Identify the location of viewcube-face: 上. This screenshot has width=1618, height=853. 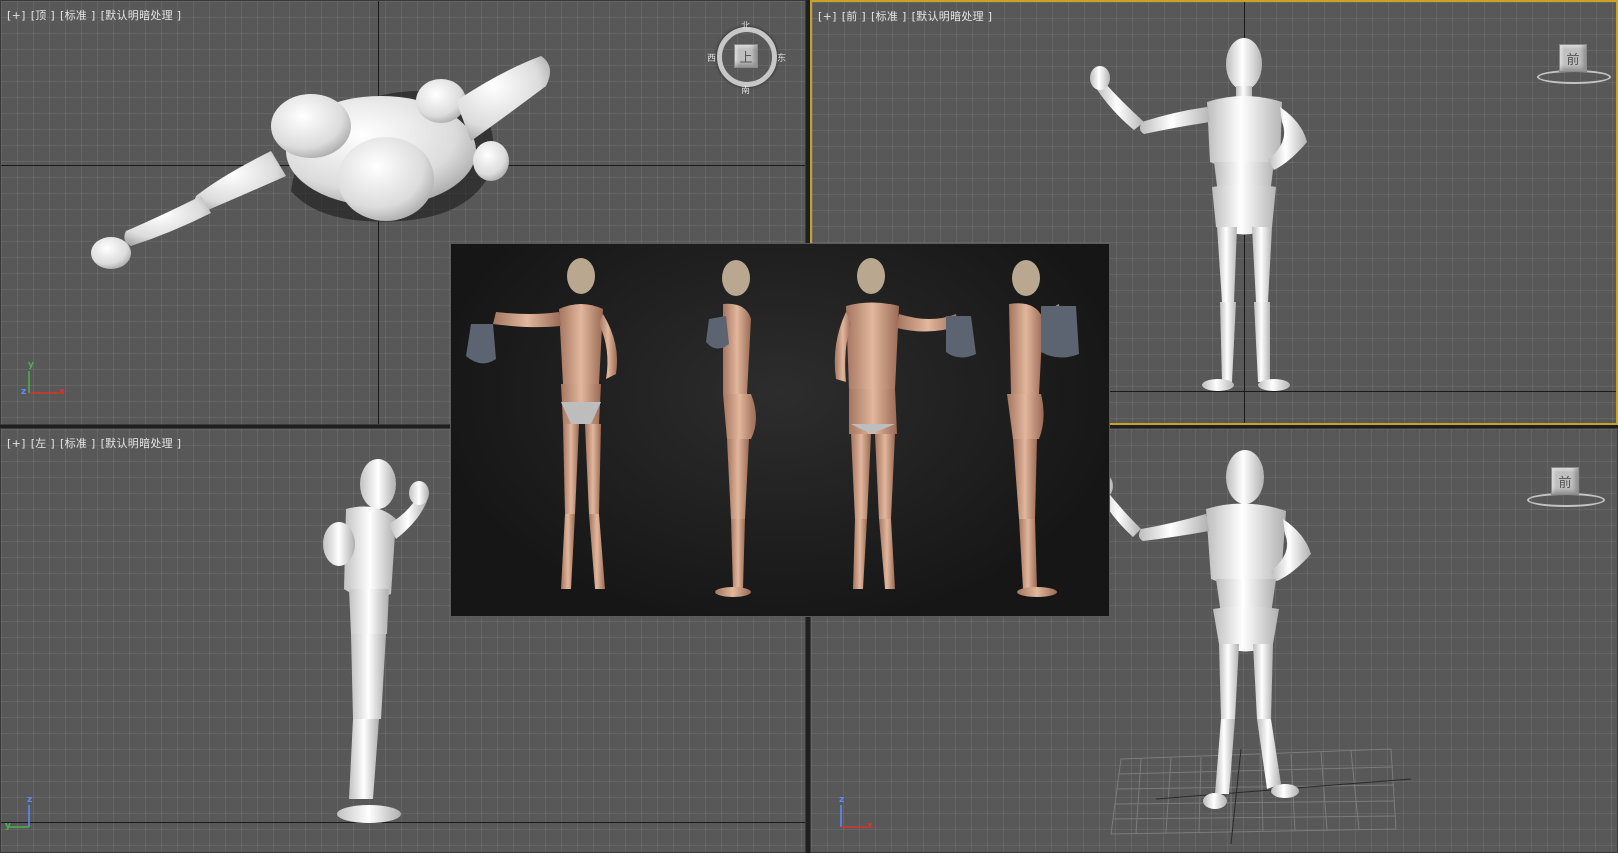
(746, 56).